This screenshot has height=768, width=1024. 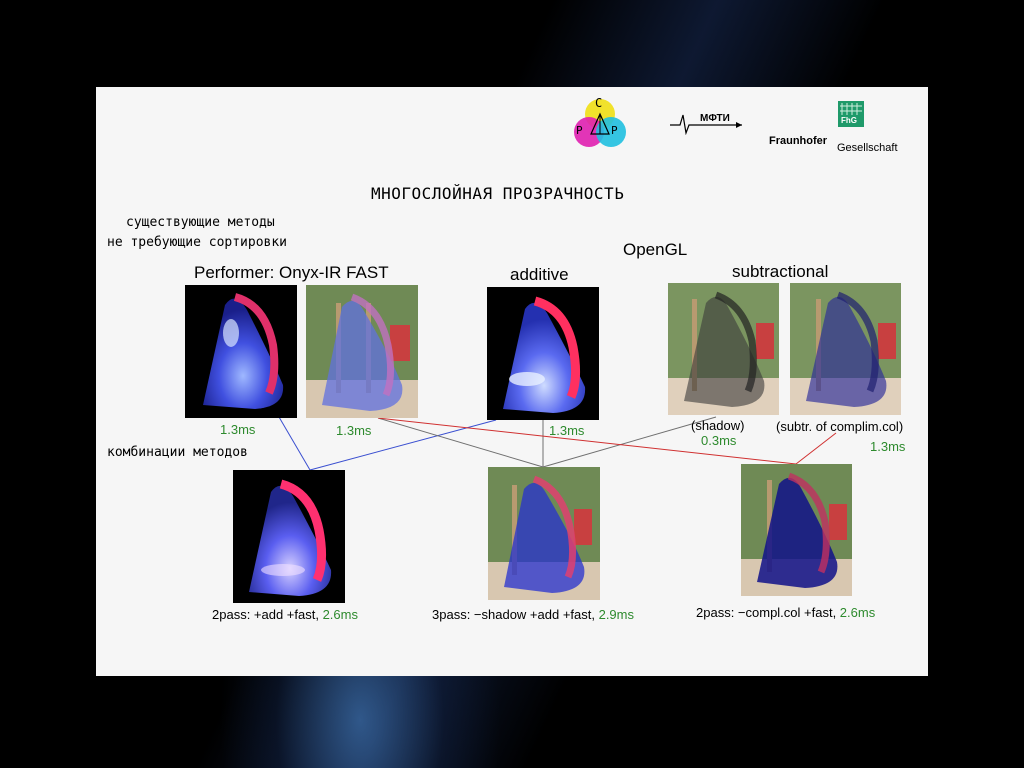 What do you see at coordinates (796, 530) in the screenshot?
I see `image-combo-compl-fast` at bounding box center [796, 530].